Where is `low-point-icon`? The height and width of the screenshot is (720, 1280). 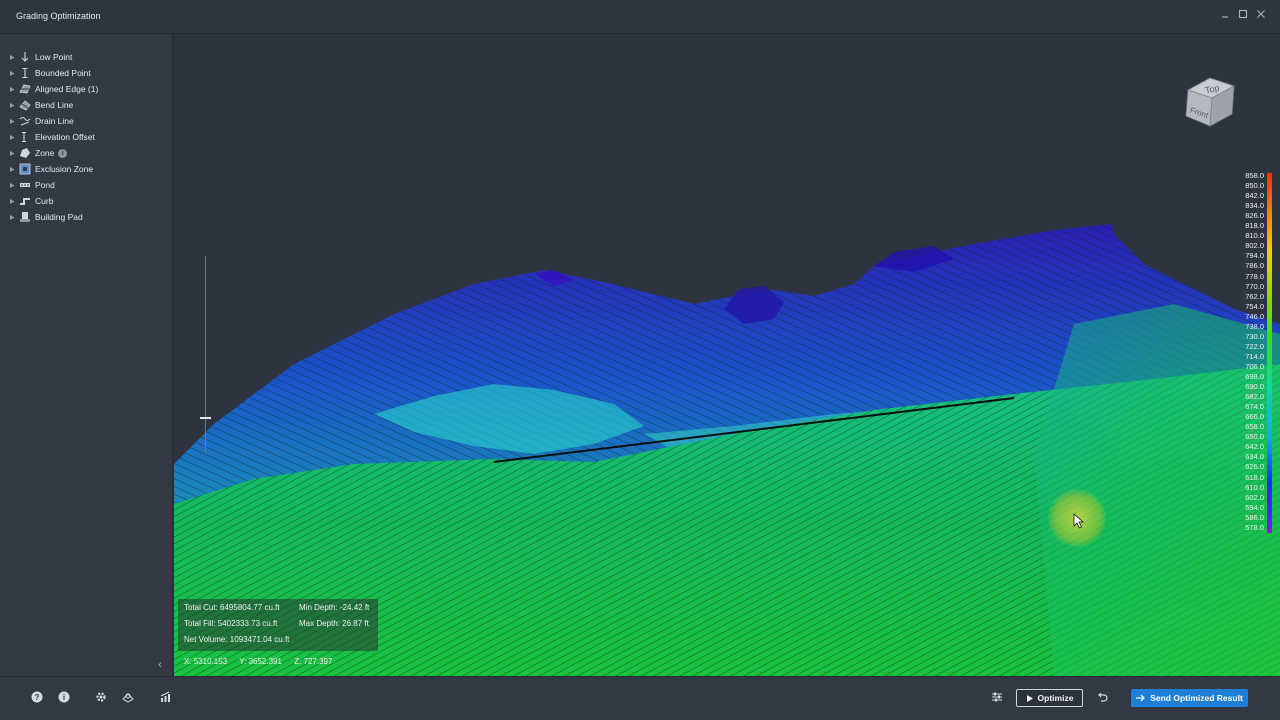
low-point-icon is located at coordinates (25, 57).